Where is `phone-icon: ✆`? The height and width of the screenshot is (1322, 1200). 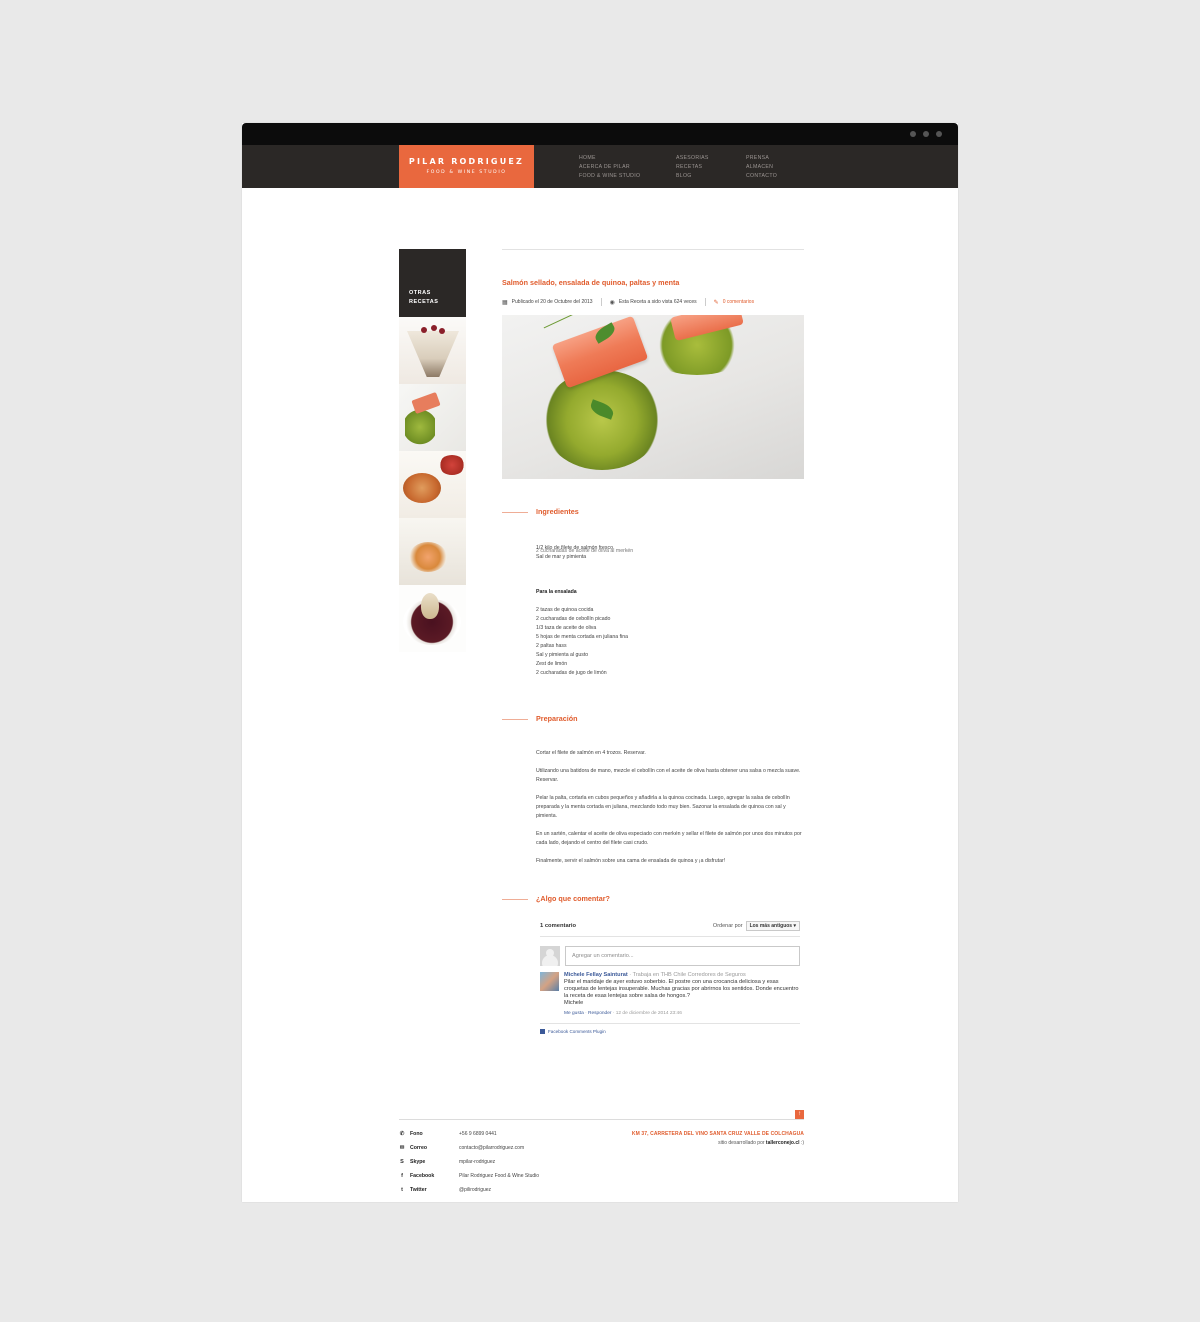
phone-icon: ✆ is located at coordinates (402, 1134).